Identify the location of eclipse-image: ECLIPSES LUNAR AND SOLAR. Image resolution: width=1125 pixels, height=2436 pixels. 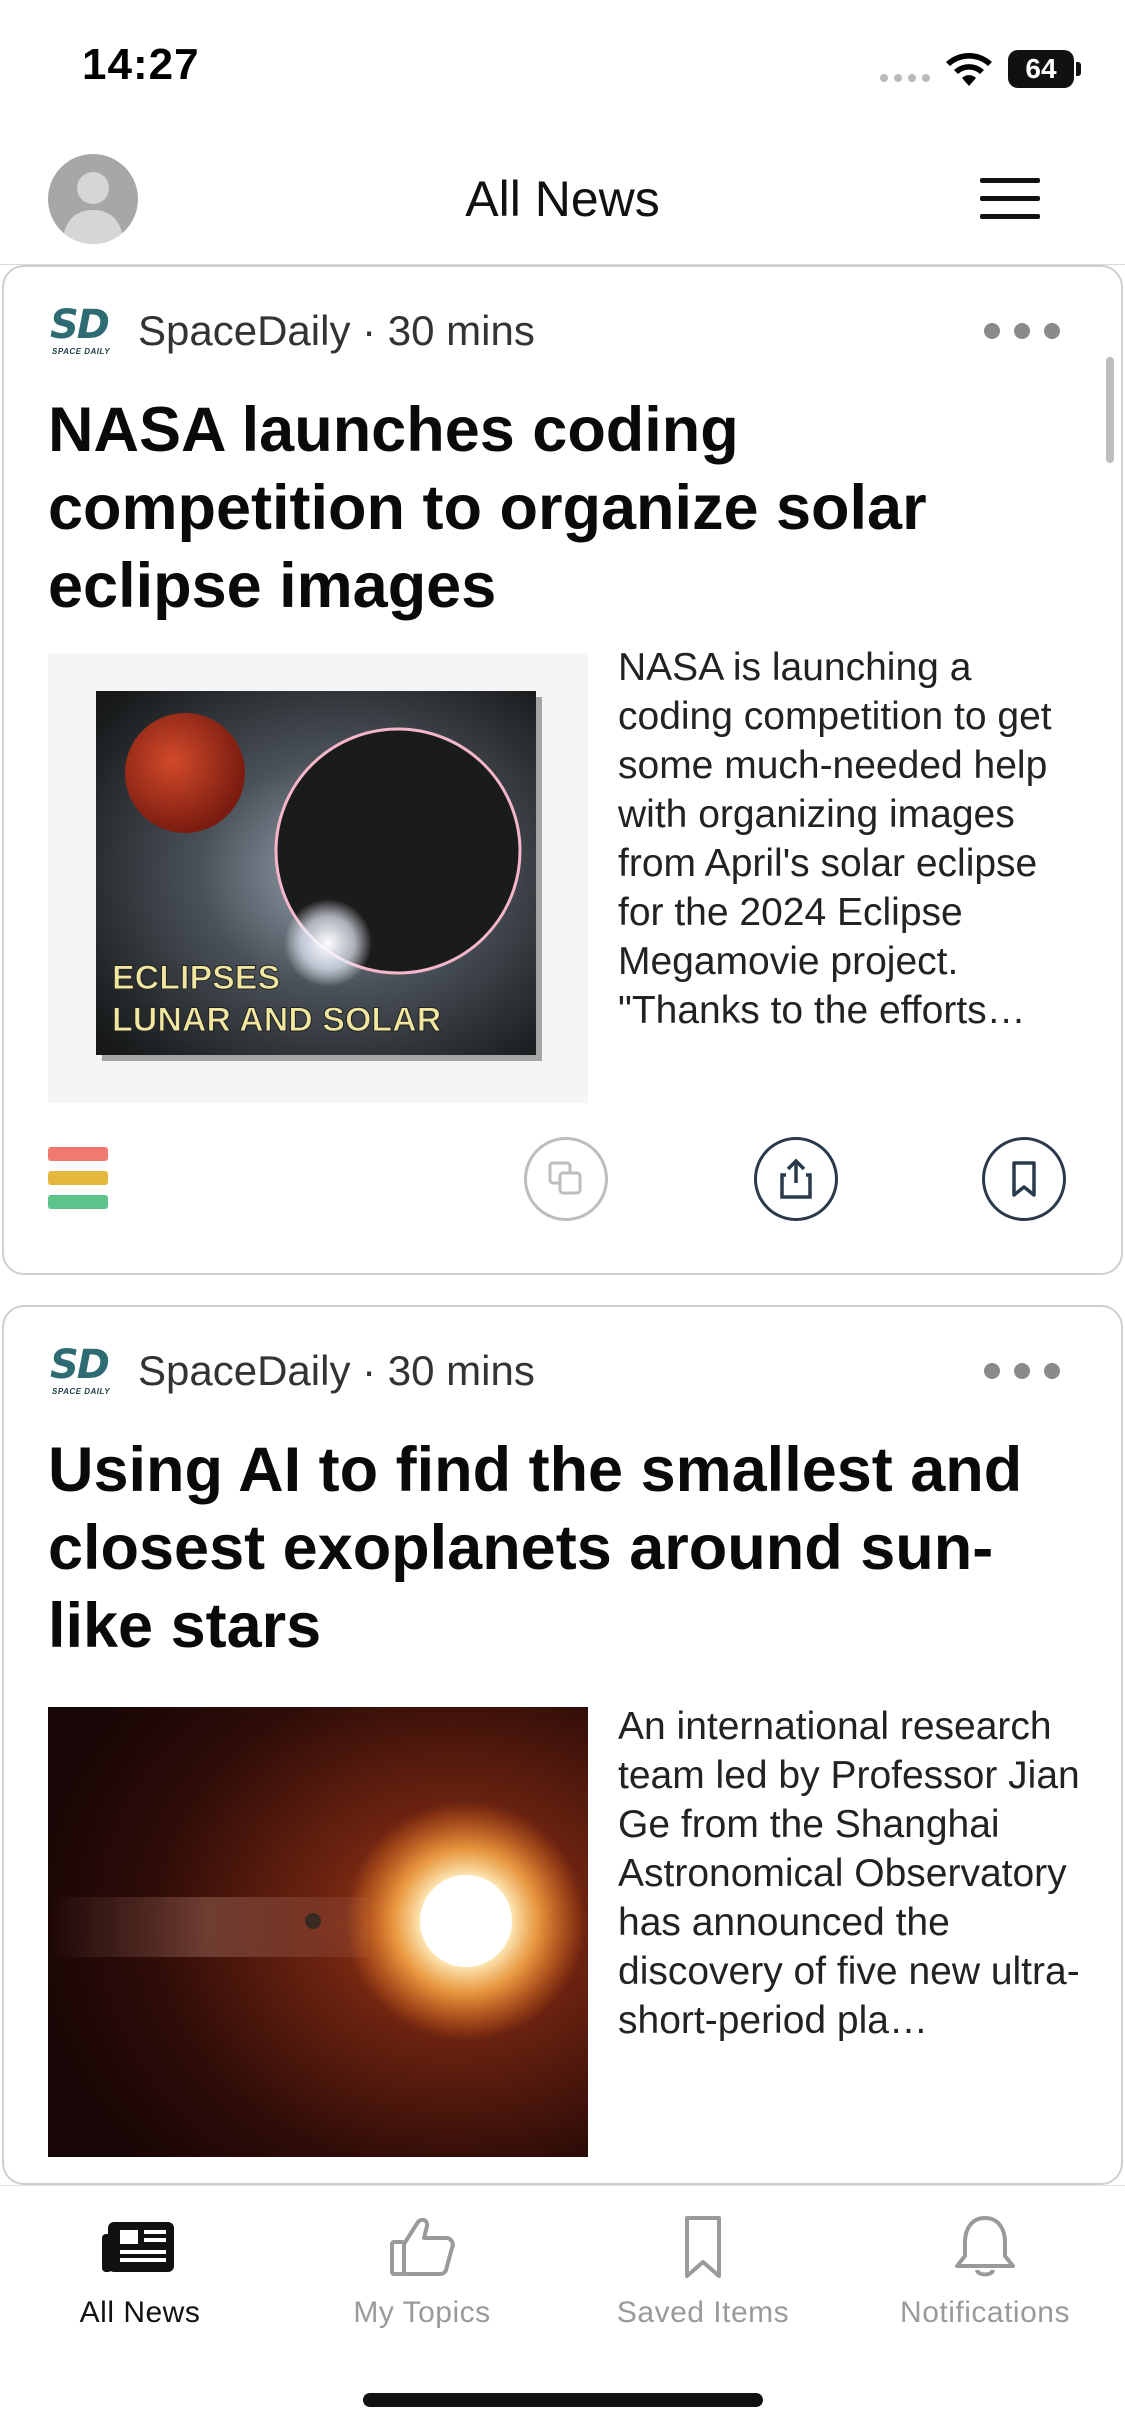
(319, 876).